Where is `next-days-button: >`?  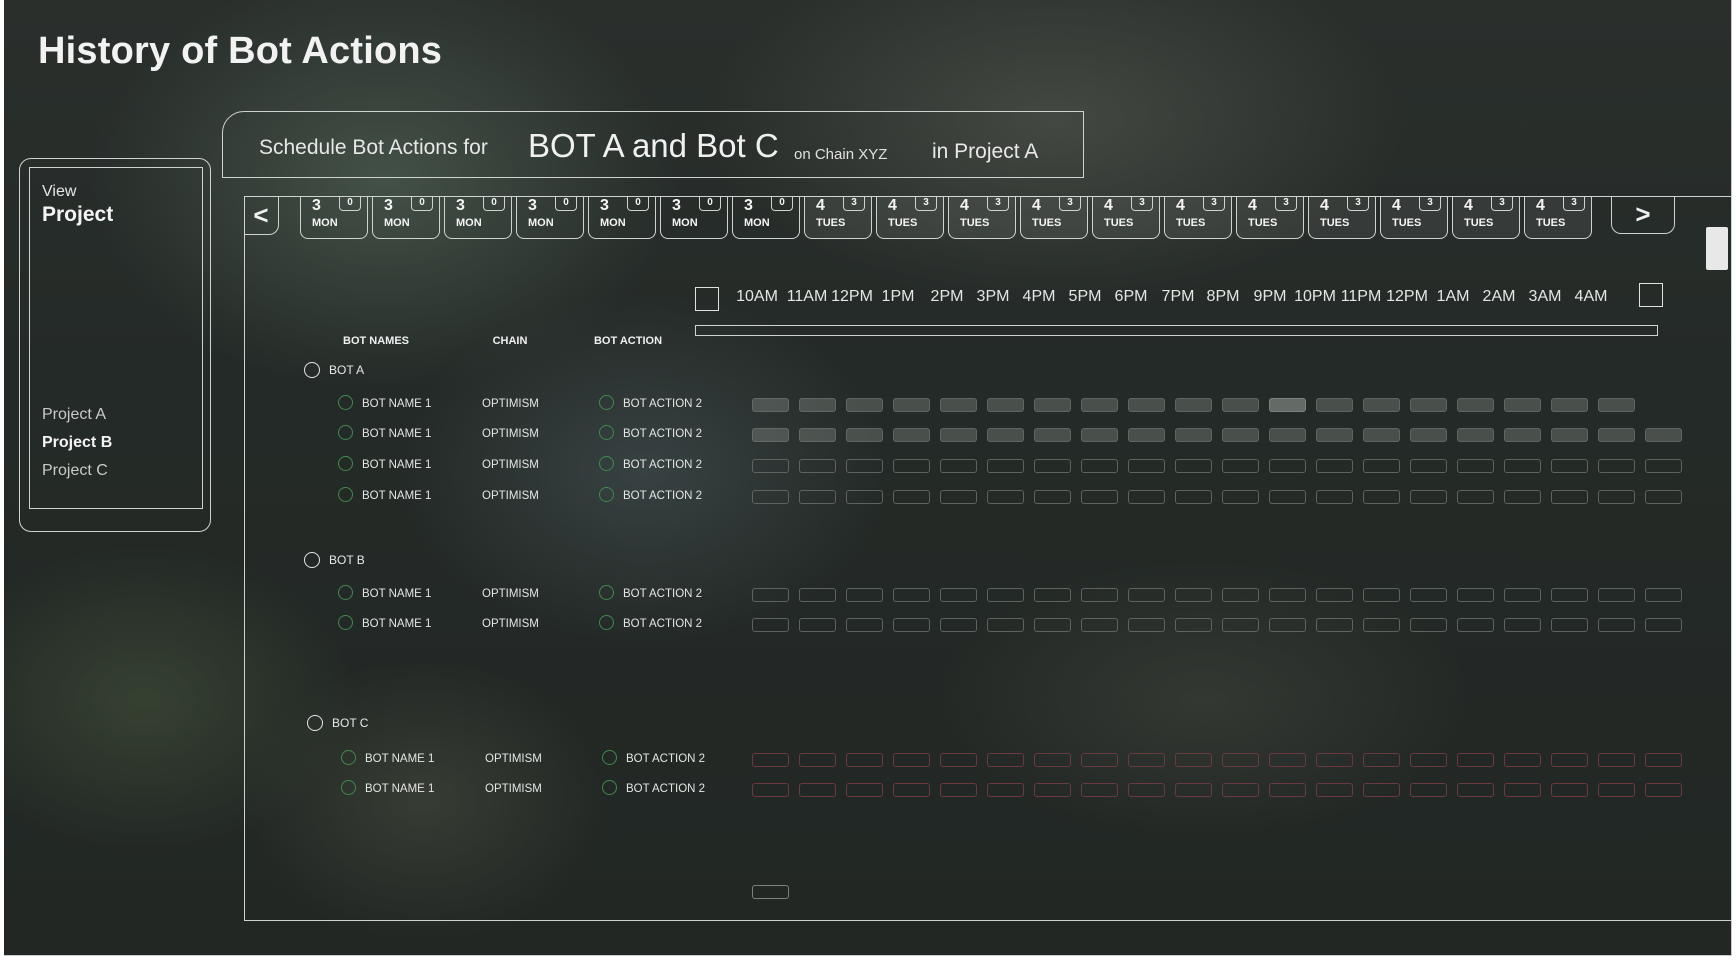
next-days-button: > is located at coordinates (1643, 215).